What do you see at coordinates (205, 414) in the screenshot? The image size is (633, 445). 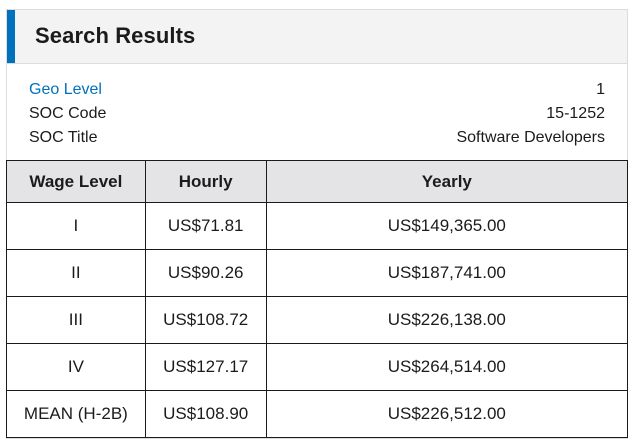 I see `hourly-cell: US$108.90` at bounding box center [205, 414].